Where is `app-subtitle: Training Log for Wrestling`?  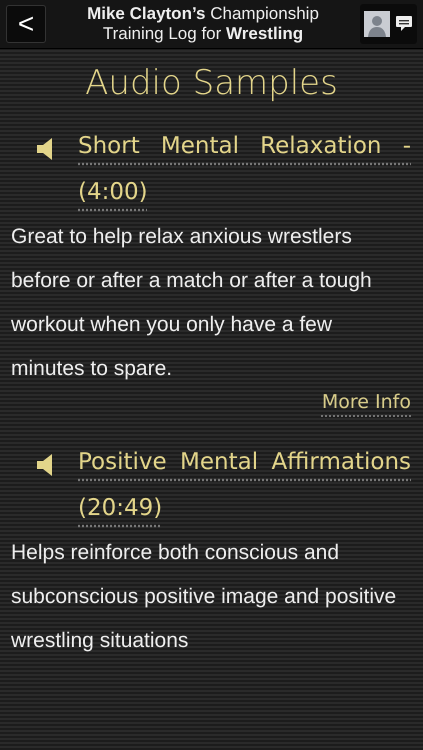 app-subtitle: Training Log for Wrestling is located at coordinates (203, 34).